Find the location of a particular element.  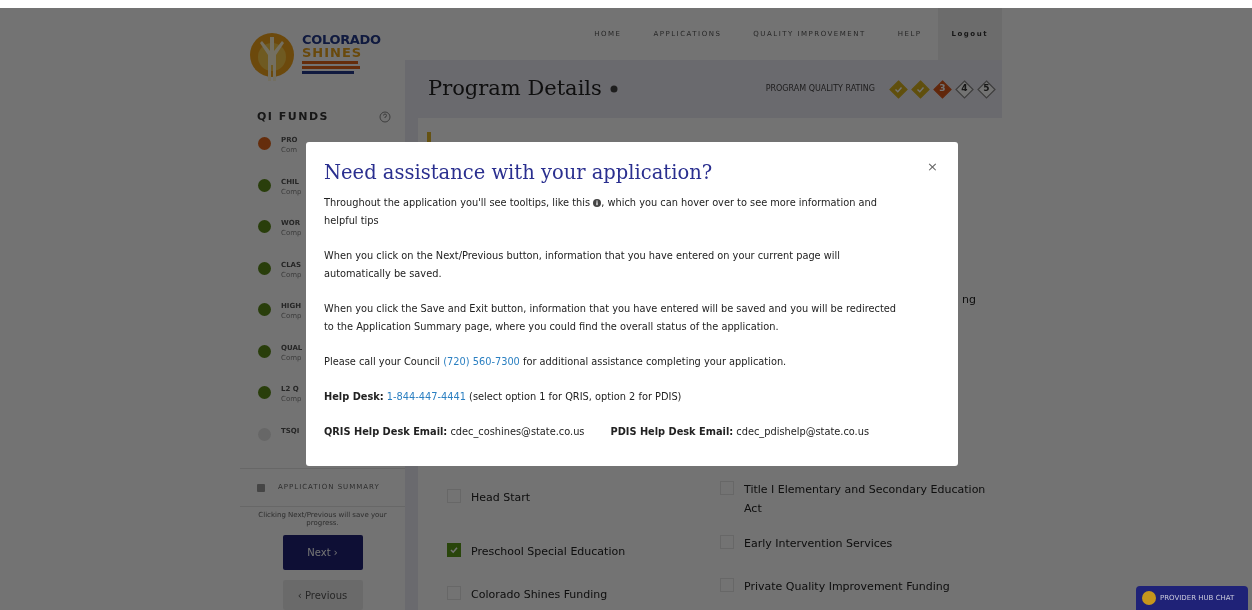

phone-link: (720) 560-7300 is located at coordinates (481, 361).